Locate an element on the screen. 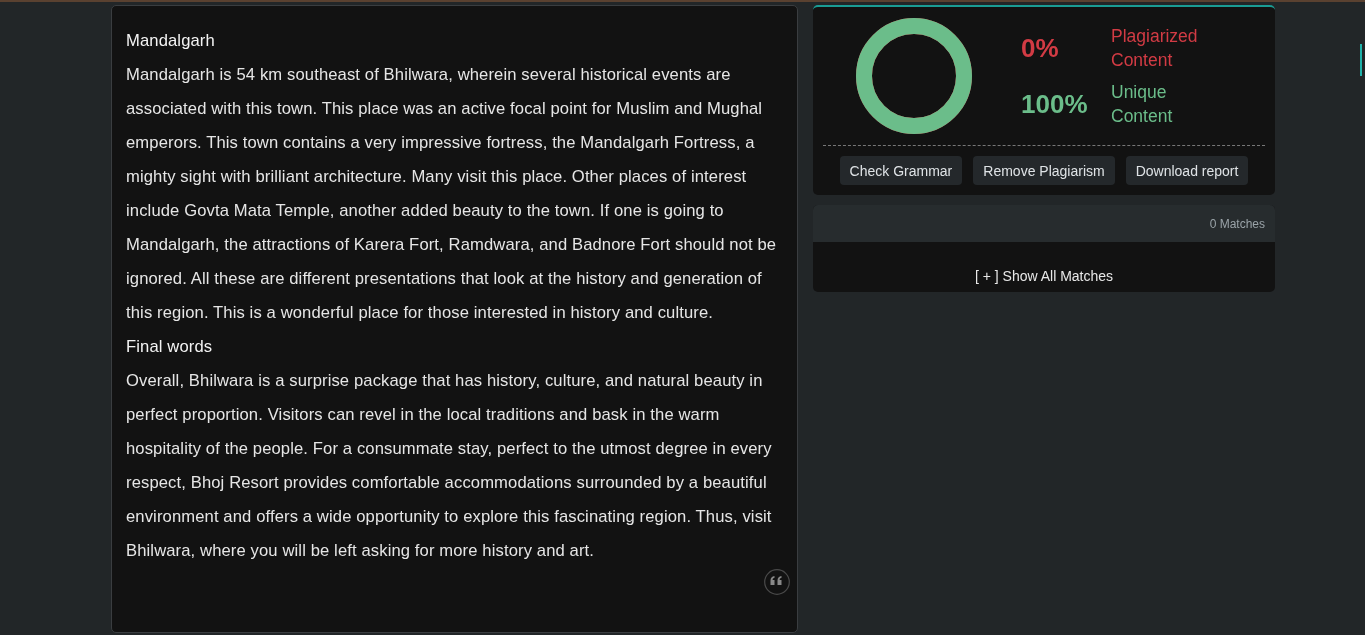  percent-value: 0% is located at coordinates (1040, 48).